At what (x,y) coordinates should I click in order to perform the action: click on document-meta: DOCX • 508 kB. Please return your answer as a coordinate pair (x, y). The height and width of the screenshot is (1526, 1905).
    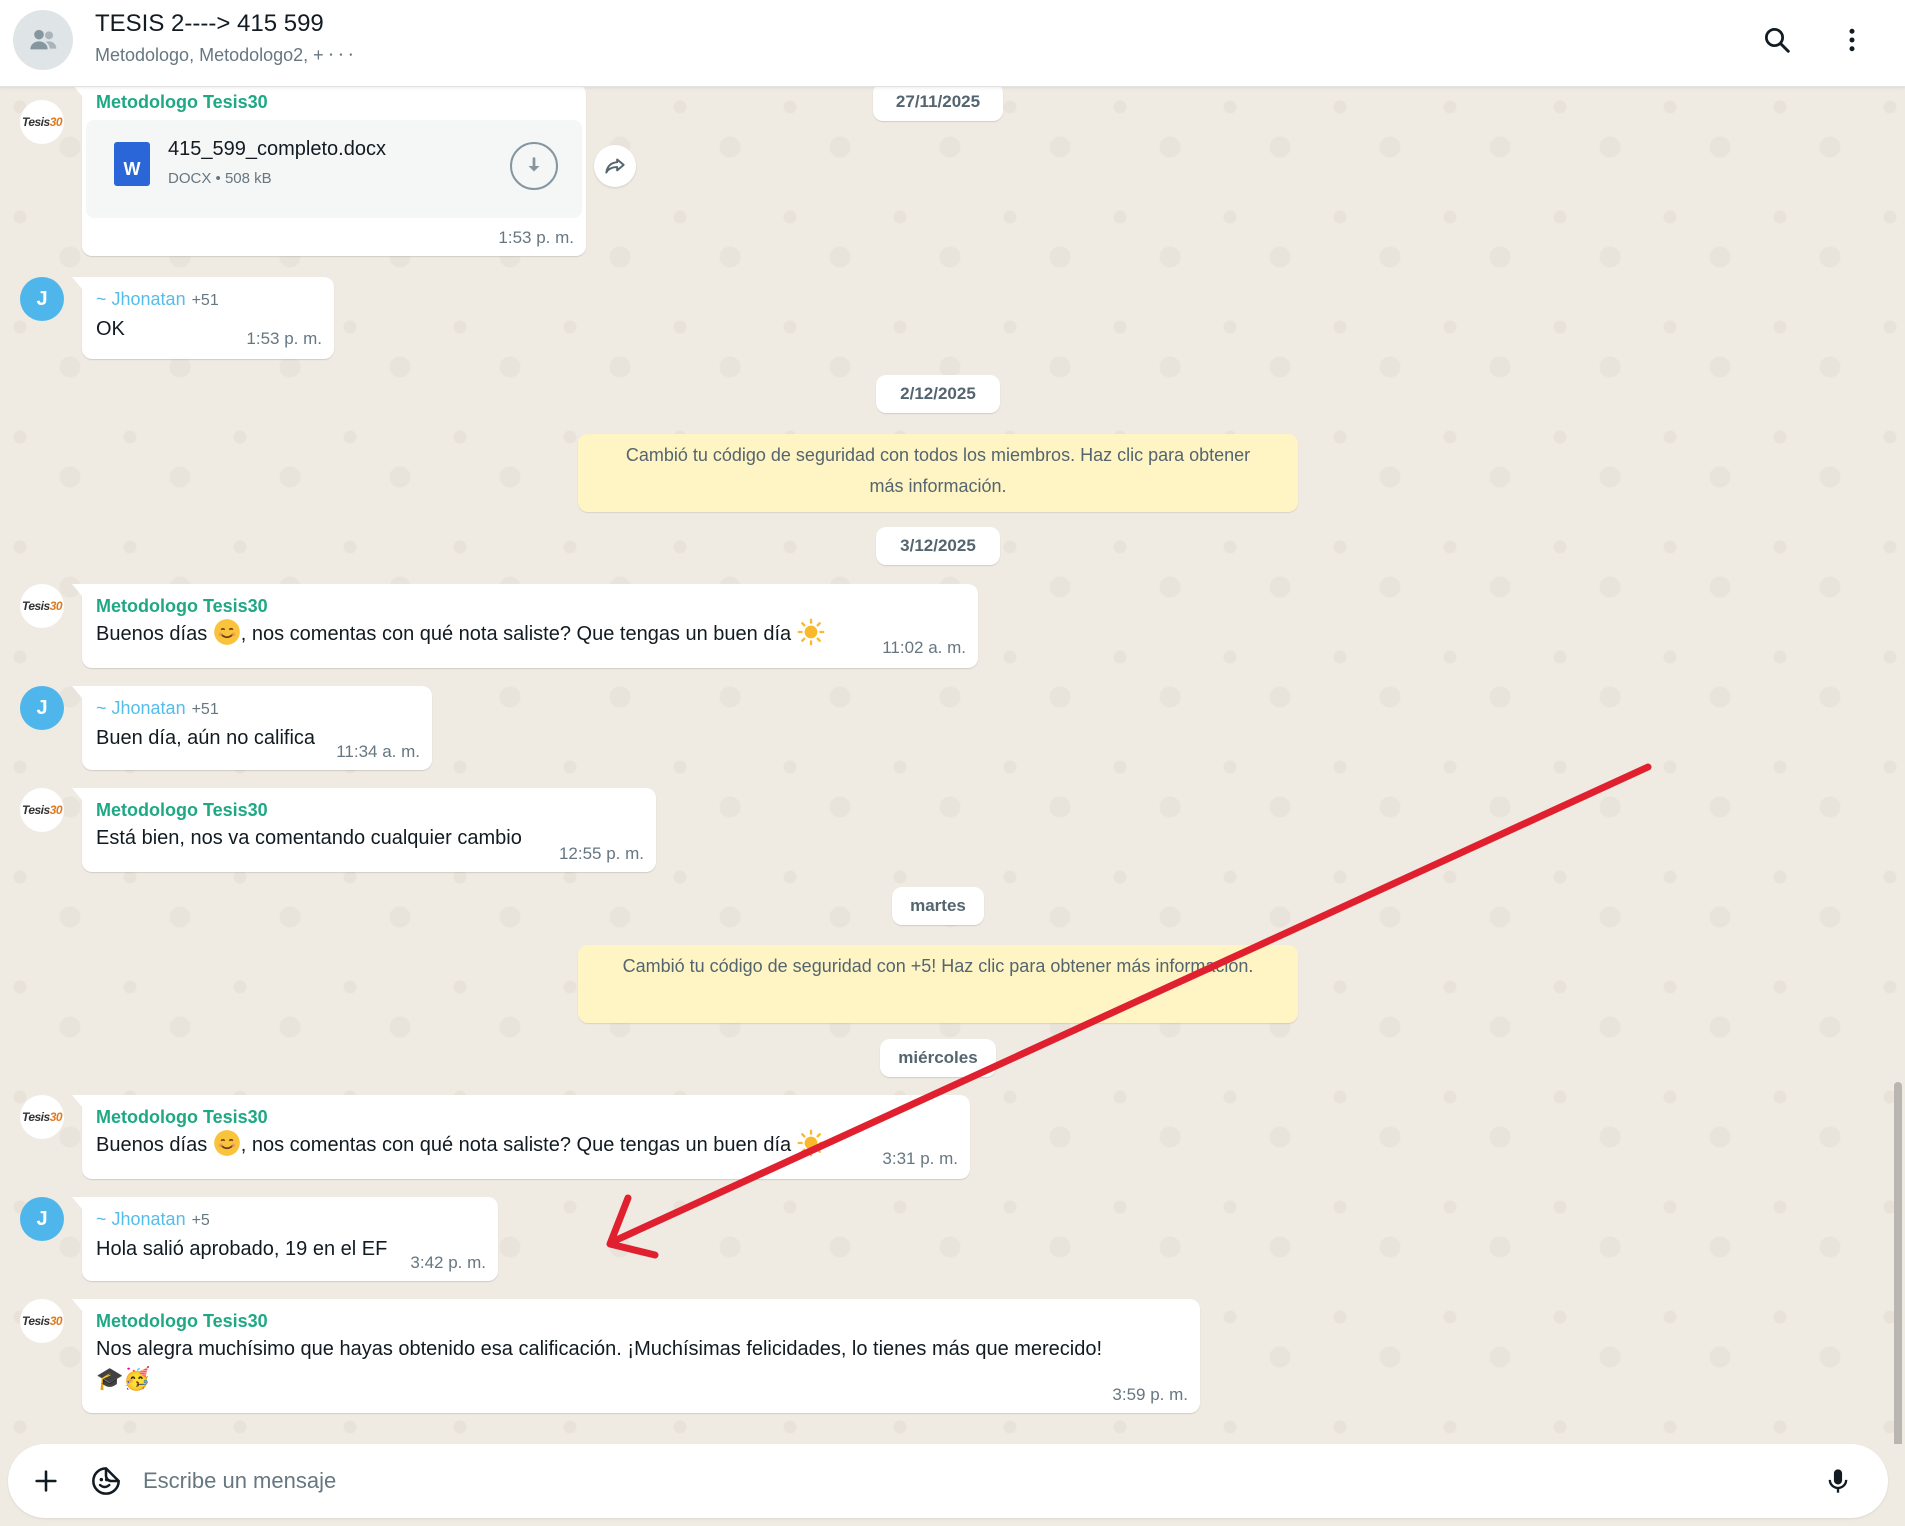
    Looking at the image, I should click on (220, 178).